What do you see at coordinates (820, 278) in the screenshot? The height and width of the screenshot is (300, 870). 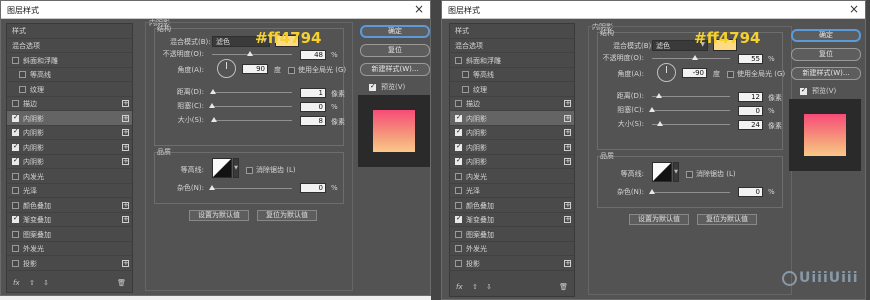 I see `watermark-logo: UiiiUiii` at bounding box center [820, 278].